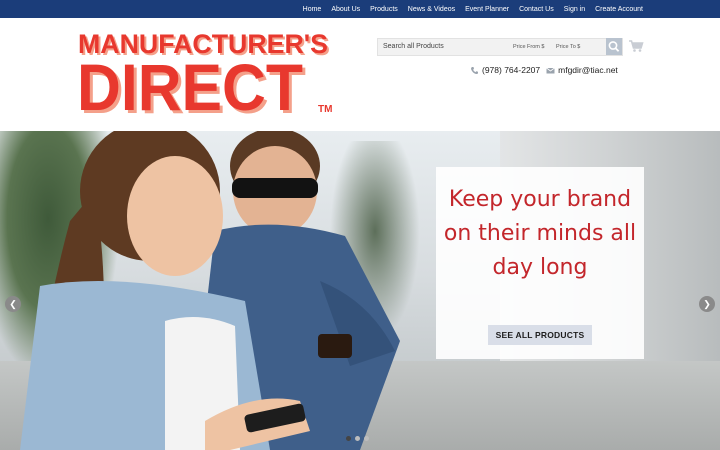 The height and width of the screenshot is (450, 720). What do you see at coordinates (474, 70) in the screenshot?
I see `phone-icon` at bounding box center [474, 70].